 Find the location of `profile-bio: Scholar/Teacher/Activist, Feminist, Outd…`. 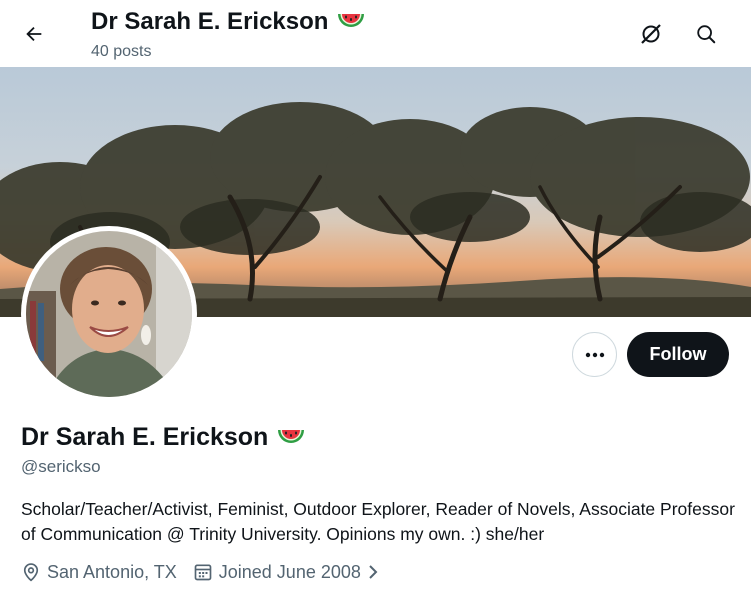

profile-bio: Scholar/Teacher/Activist, Feminist, Outd… is located at coordinates (378, 521).